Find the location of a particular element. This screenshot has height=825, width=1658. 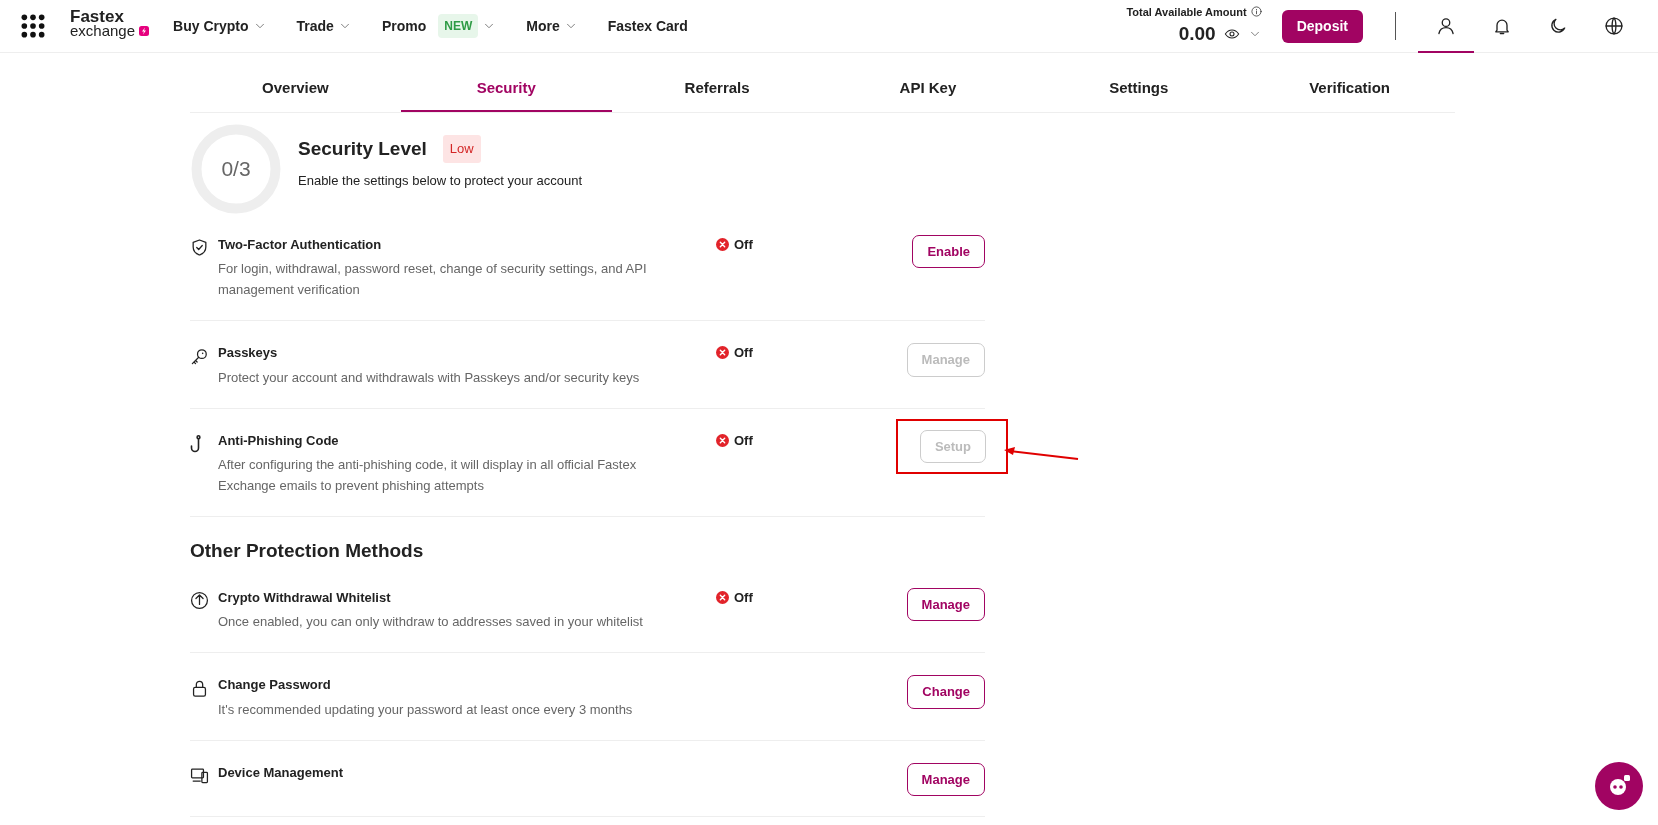

tab: Verification is located at coordinates (1349, 90).